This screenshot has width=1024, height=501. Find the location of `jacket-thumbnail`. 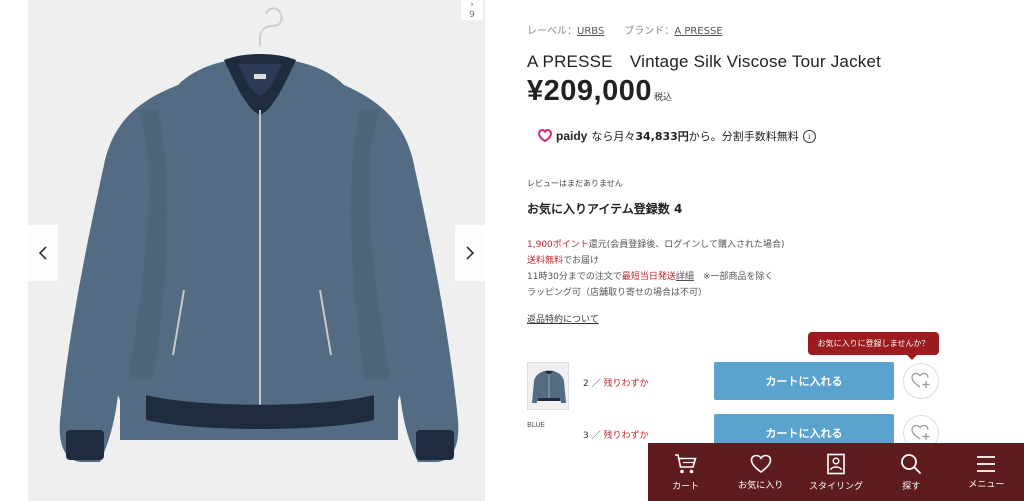

jacket-thumbnail is located at coordinates (548, 386).